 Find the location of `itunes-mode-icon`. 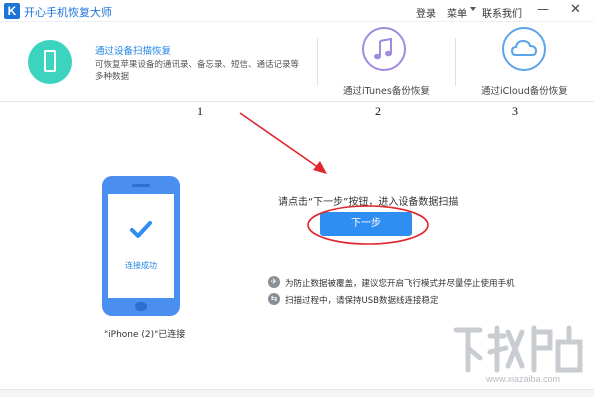

itunes-mode-icon is located at coordinates (384, 49).